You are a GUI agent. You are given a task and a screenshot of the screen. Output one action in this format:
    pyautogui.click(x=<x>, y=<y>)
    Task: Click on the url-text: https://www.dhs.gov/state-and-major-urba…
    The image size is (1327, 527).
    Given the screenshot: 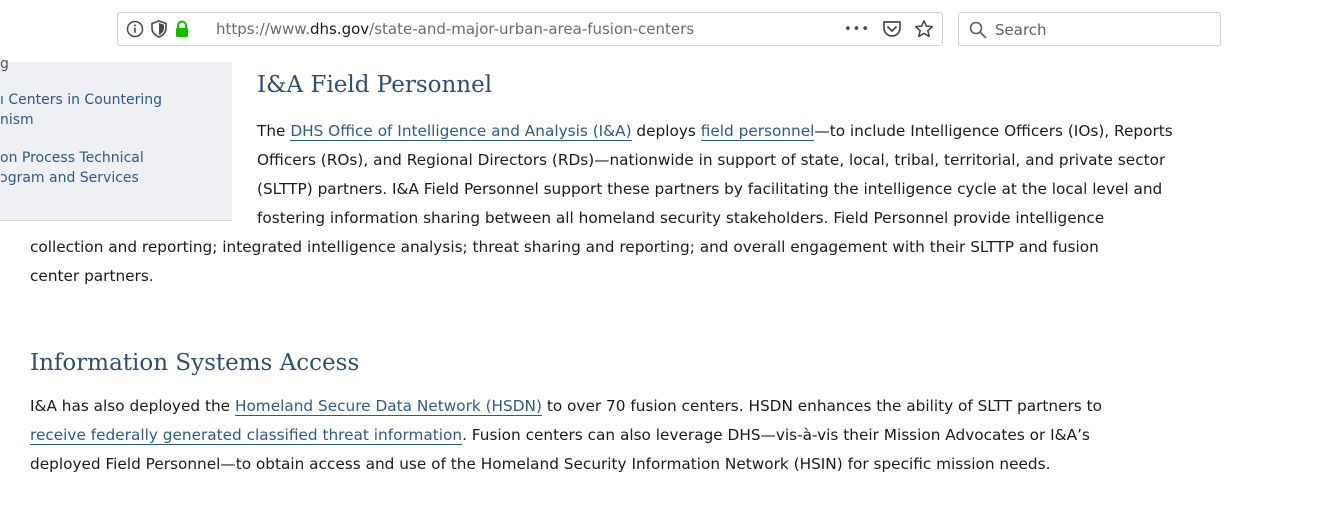 What is the action you would take?
    pyautogui.click(x=455, y=29)
    